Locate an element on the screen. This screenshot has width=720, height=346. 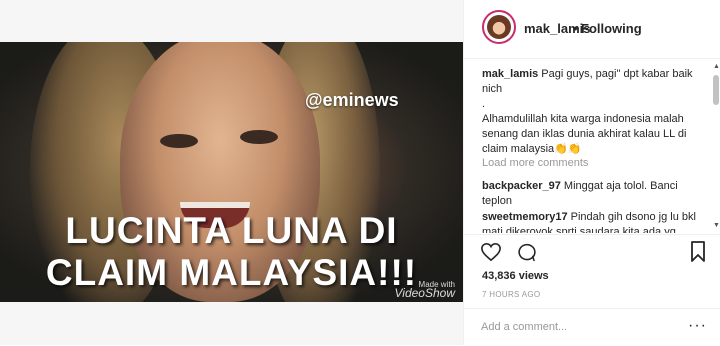
comment-username: mak_lamis is located at coordinates (510, 74).